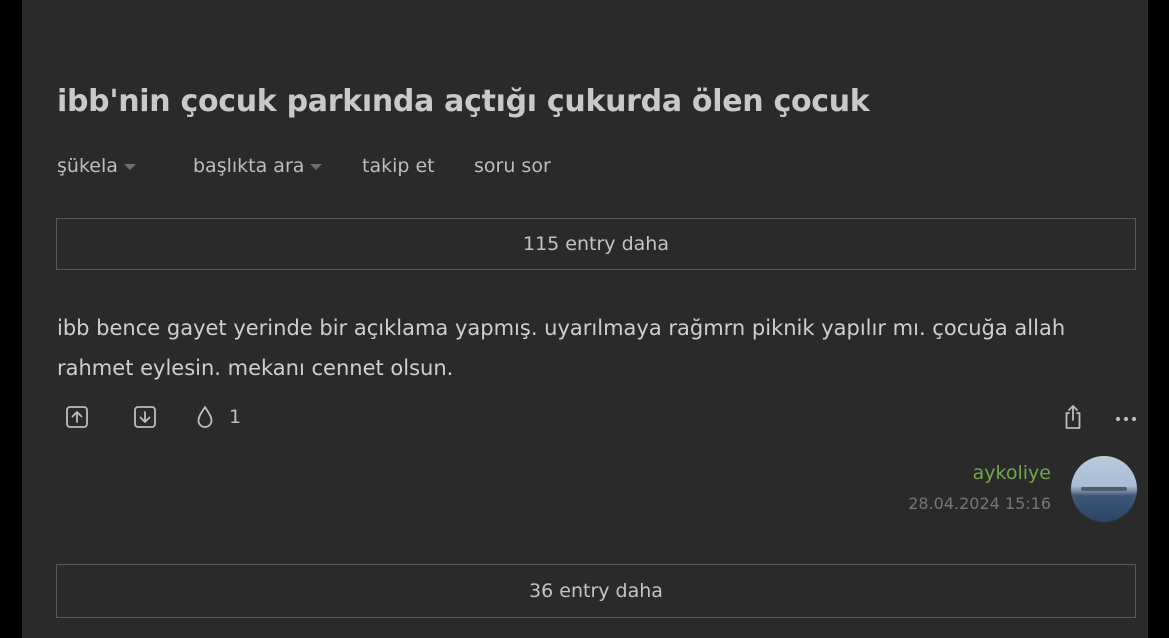 The width and height of the screenshot is (1169, 638). I want to click on show-more-after-label: 36 entry daha, so click(596, 591).